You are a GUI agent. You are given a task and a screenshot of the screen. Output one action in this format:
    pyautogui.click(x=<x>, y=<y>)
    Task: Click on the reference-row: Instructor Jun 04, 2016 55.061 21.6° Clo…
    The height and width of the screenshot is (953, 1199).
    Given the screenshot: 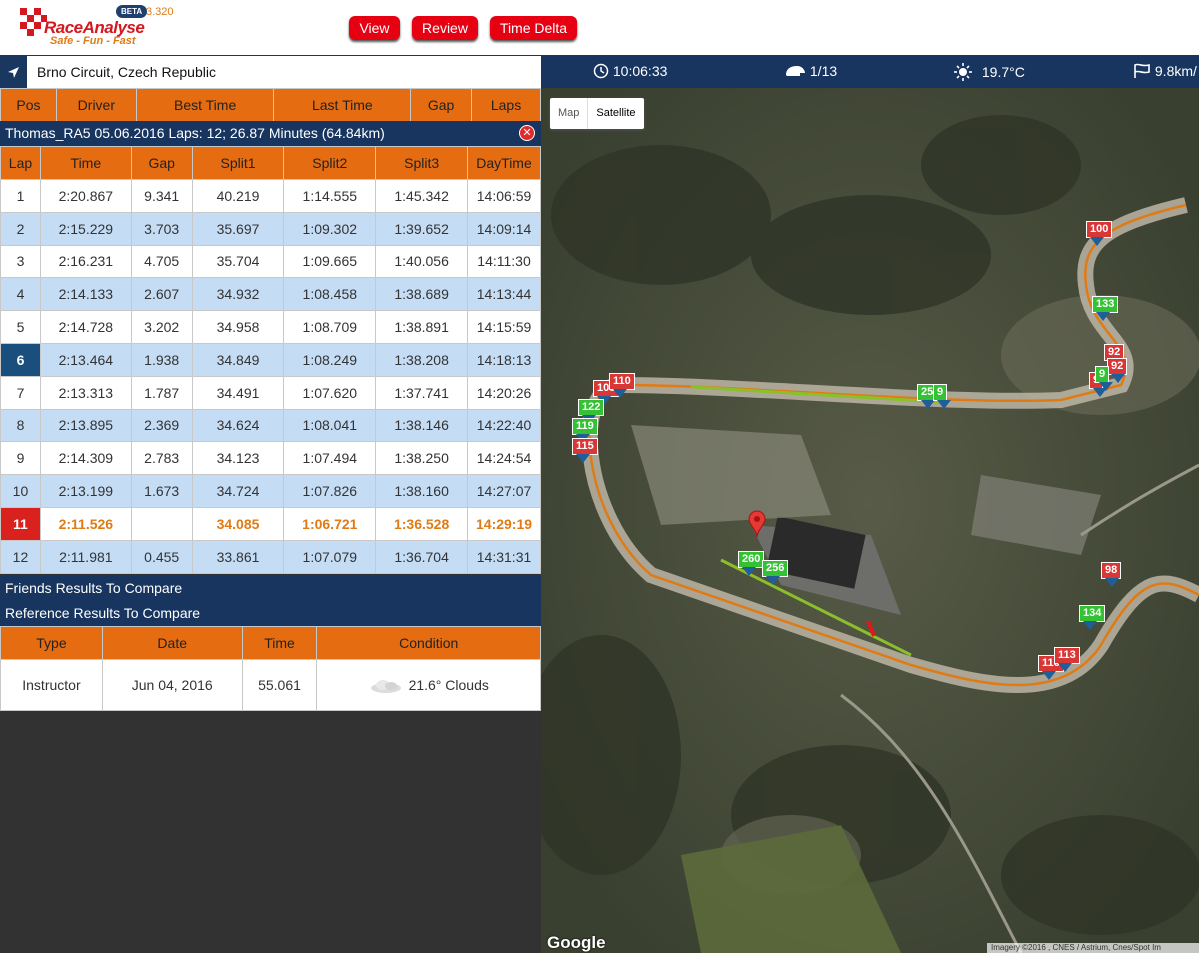 What is the action you would take?
    pyautogui.click(x=270, y=685)
    